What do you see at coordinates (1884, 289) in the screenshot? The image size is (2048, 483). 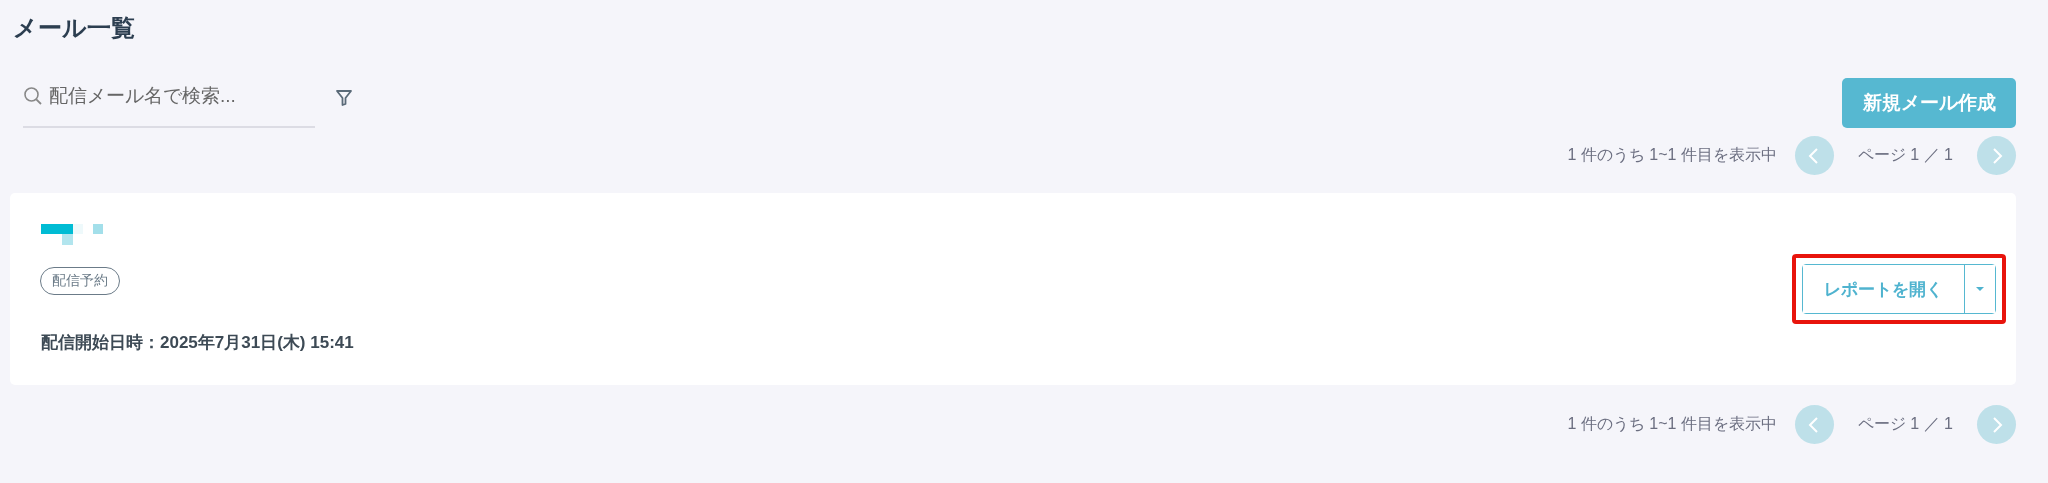 I see `open-report-button: レポートを開く` at bounding box center [1884, 289].